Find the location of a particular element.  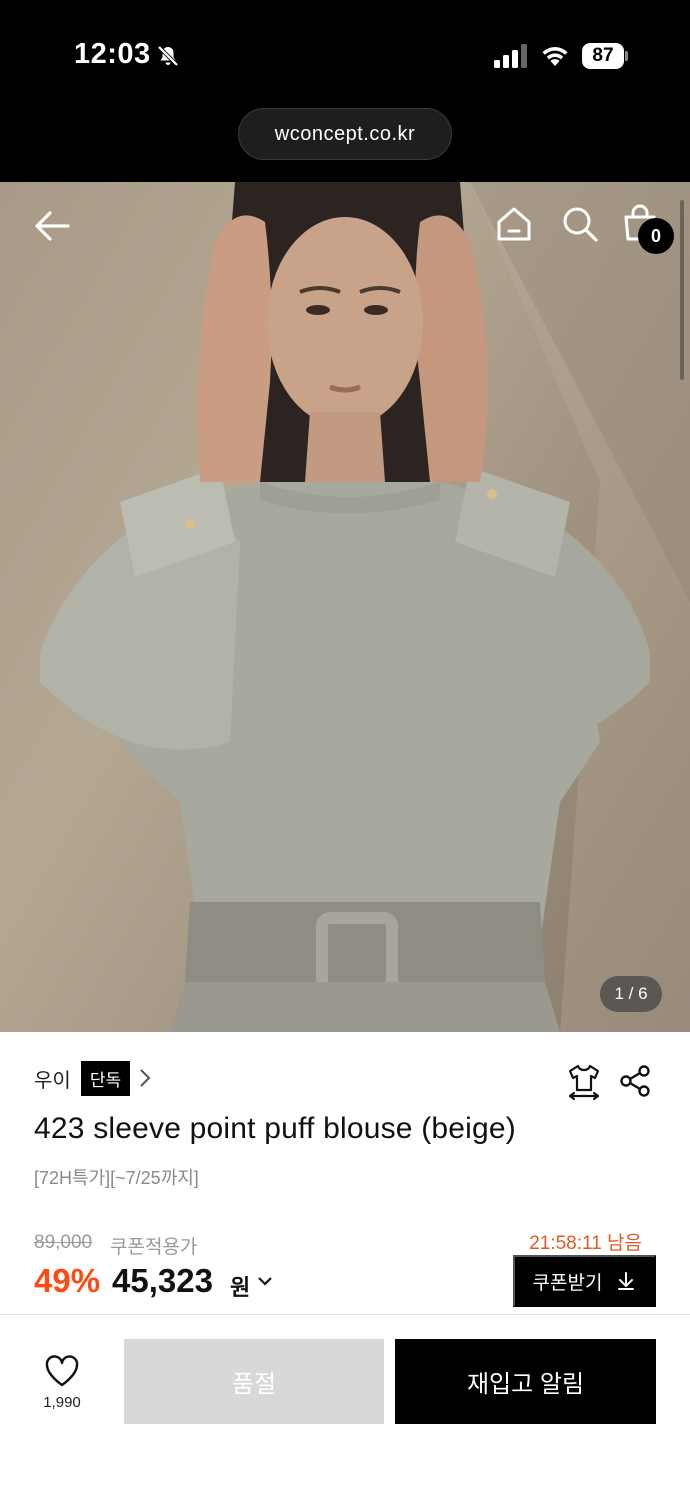

restock-alert-button: 재입고 알림 is located at coordinates (525, 1381).